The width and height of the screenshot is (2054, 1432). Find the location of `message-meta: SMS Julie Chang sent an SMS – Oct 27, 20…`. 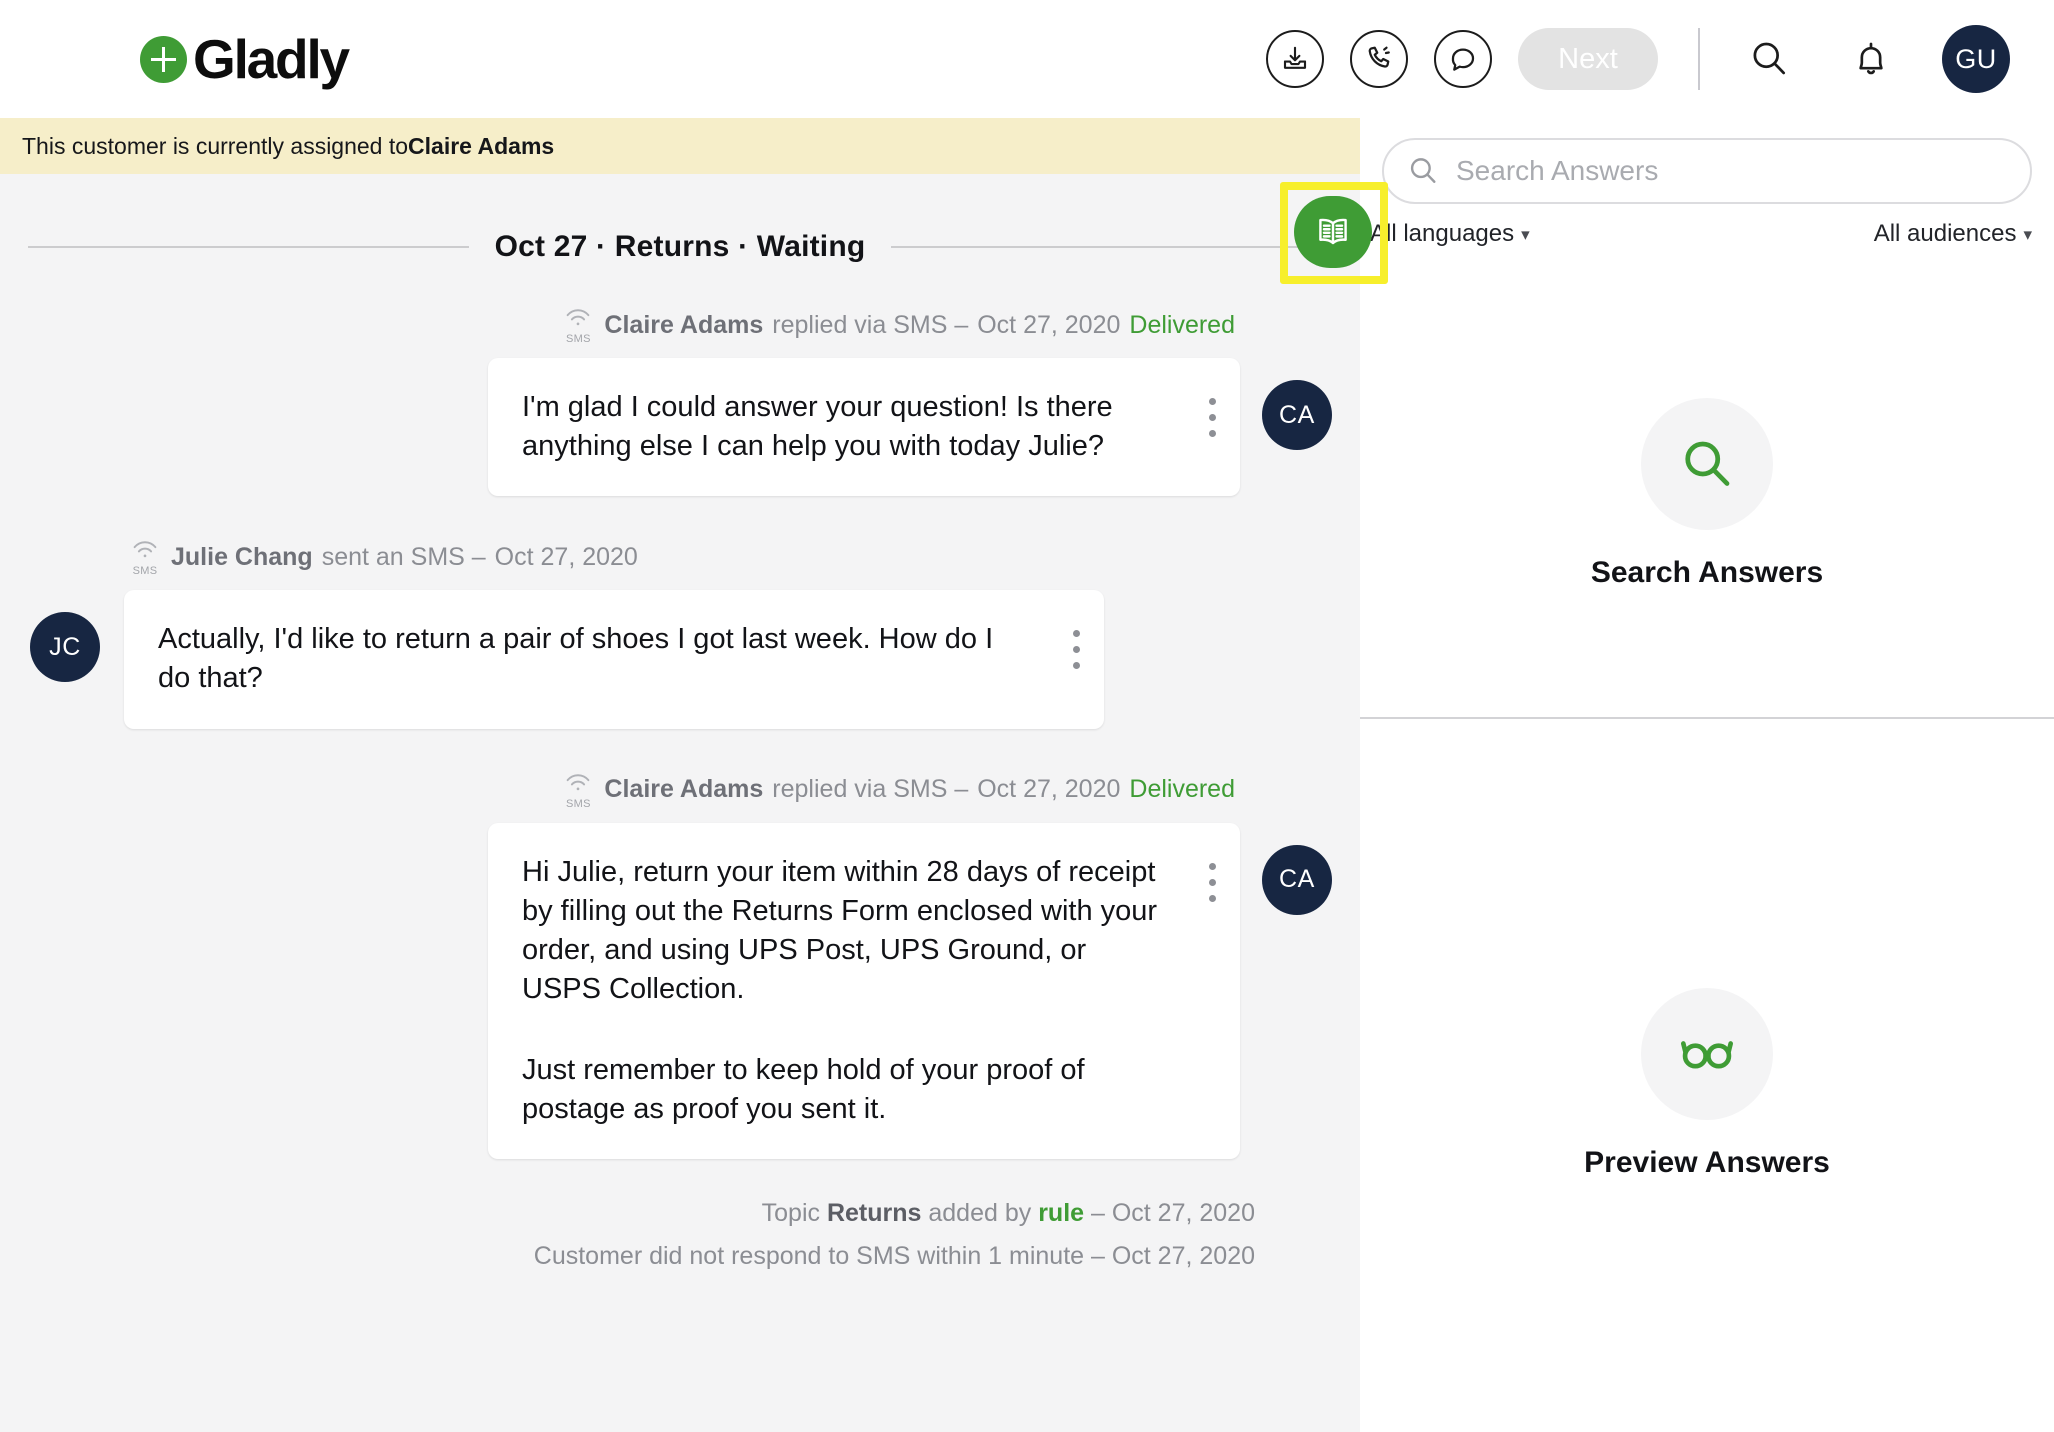

message-meta: SMS Julie Chang sent an SMS – Oct 27, 20… is located at coordinates (680, 558).